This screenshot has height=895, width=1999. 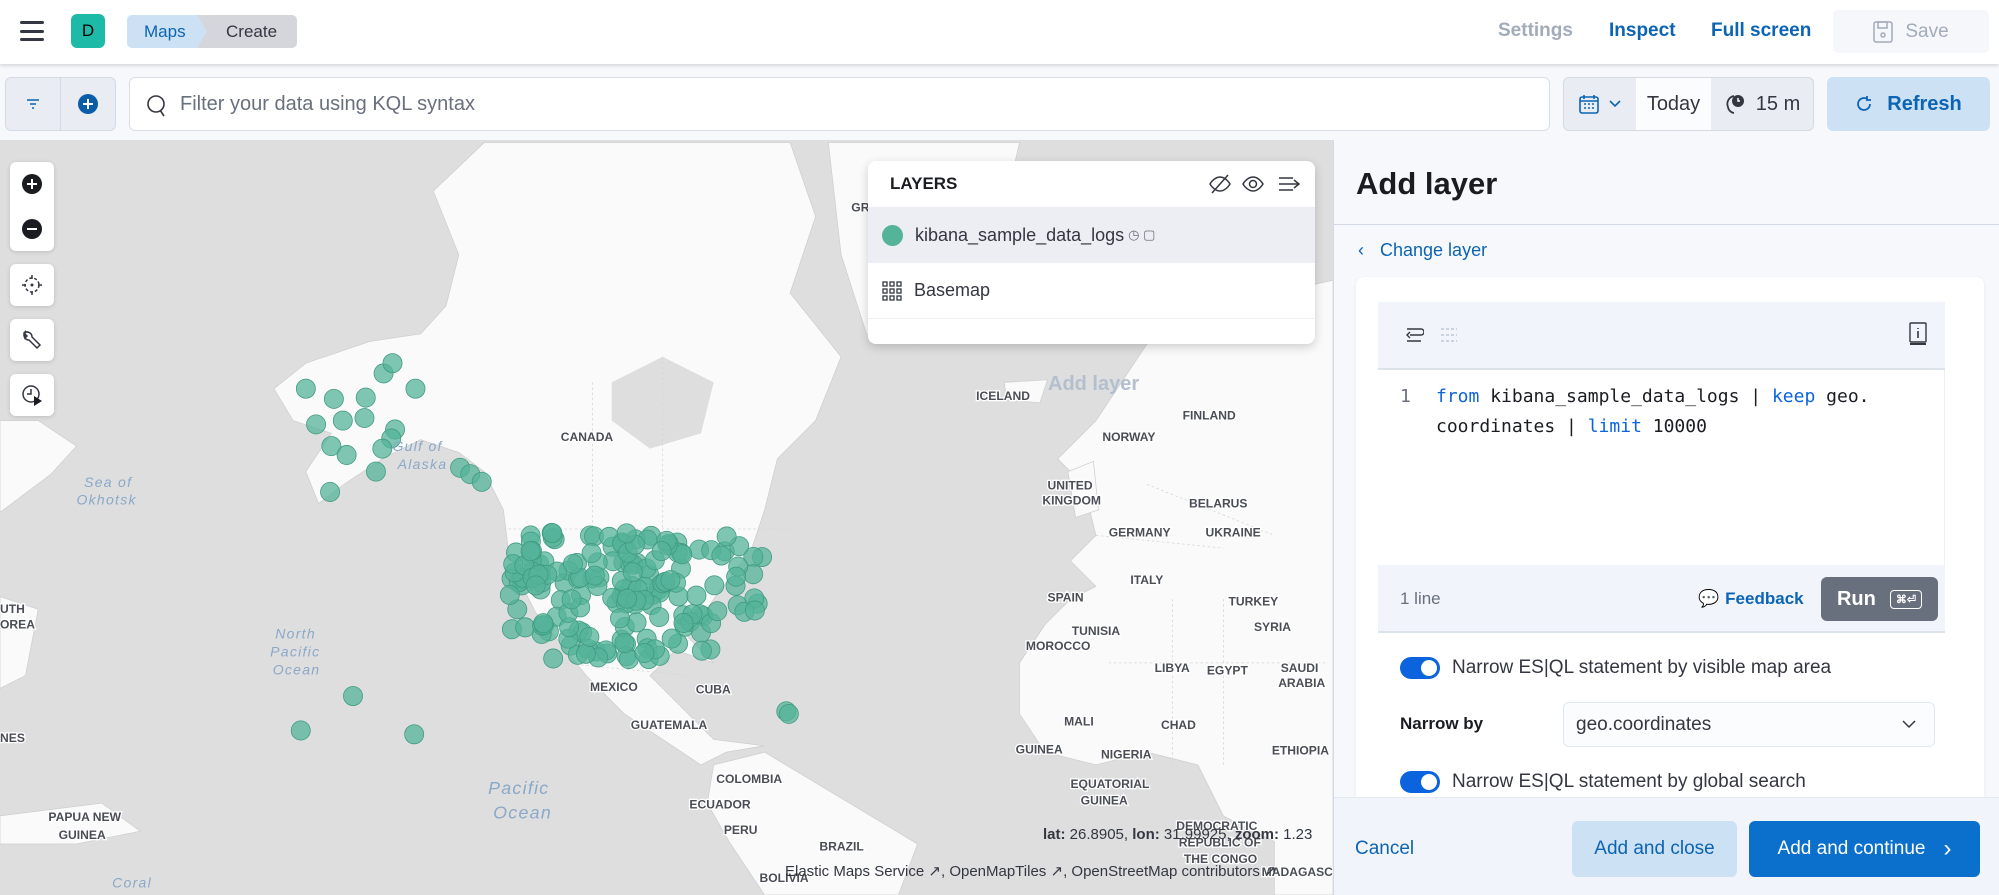 What do you see at coordinates (1126, 755) in the screenshot?
I see `map-label: NIGERIA` at bounding box center [1126, 755].